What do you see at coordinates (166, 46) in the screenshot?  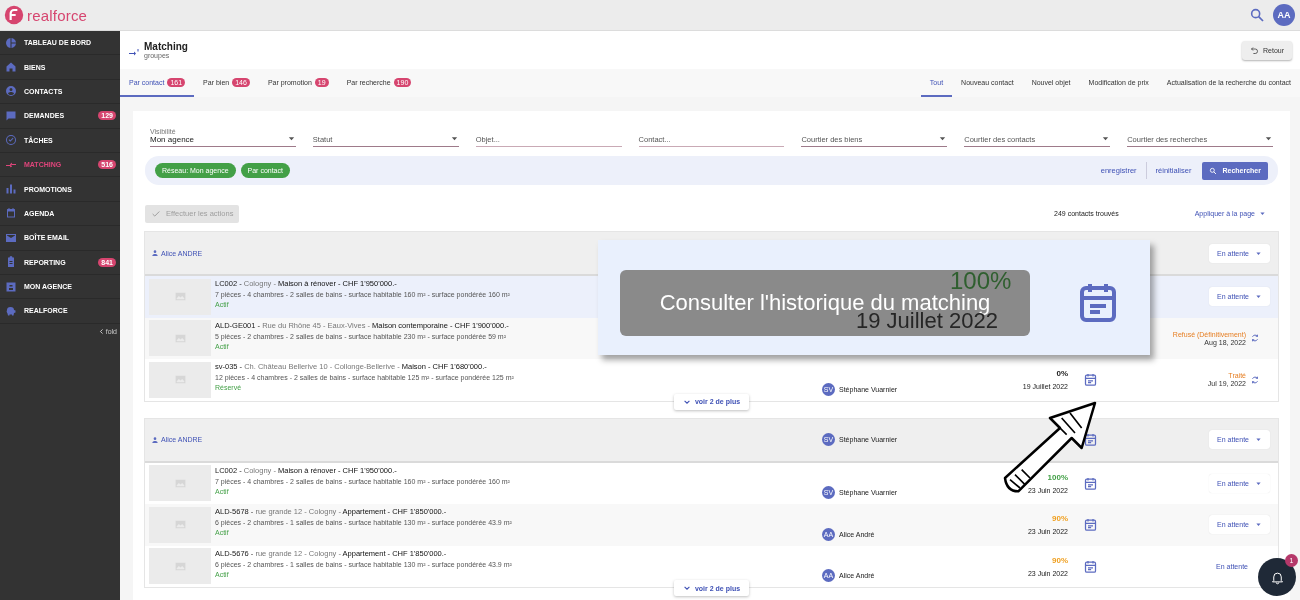 I see `page-title: Matching` at bounding box center [166, 46].